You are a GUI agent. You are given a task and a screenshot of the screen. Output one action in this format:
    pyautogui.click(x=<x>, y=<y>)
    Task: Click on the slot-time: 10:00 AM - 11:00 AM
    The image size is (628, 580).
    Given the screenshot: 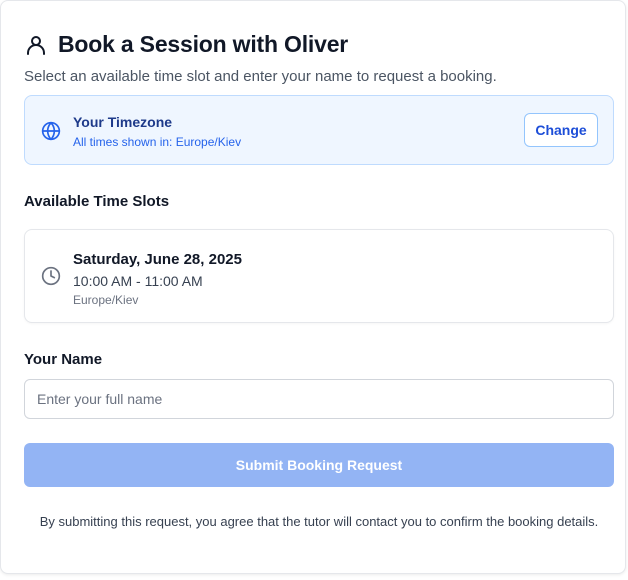 What is the action you would take?
    pyautogui.click(x=138, y=281)
    